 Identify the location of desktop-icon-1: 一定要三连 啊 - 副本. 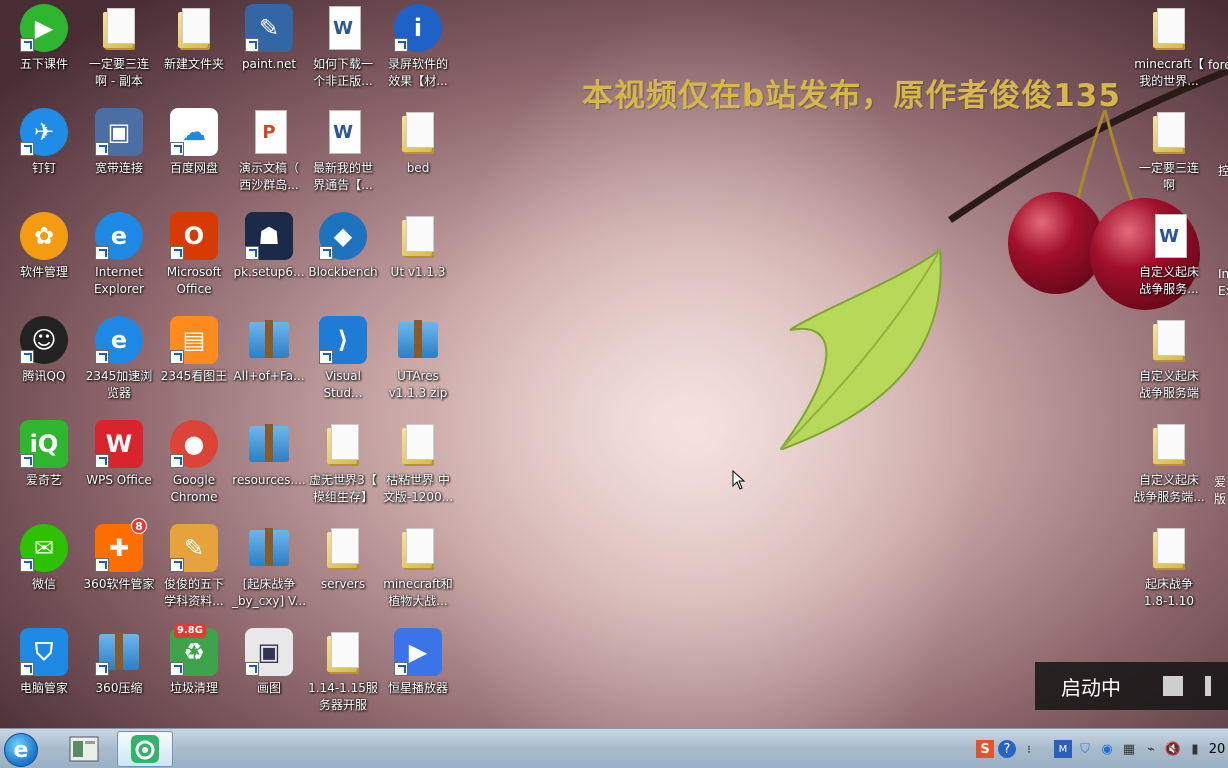
(119, 54).